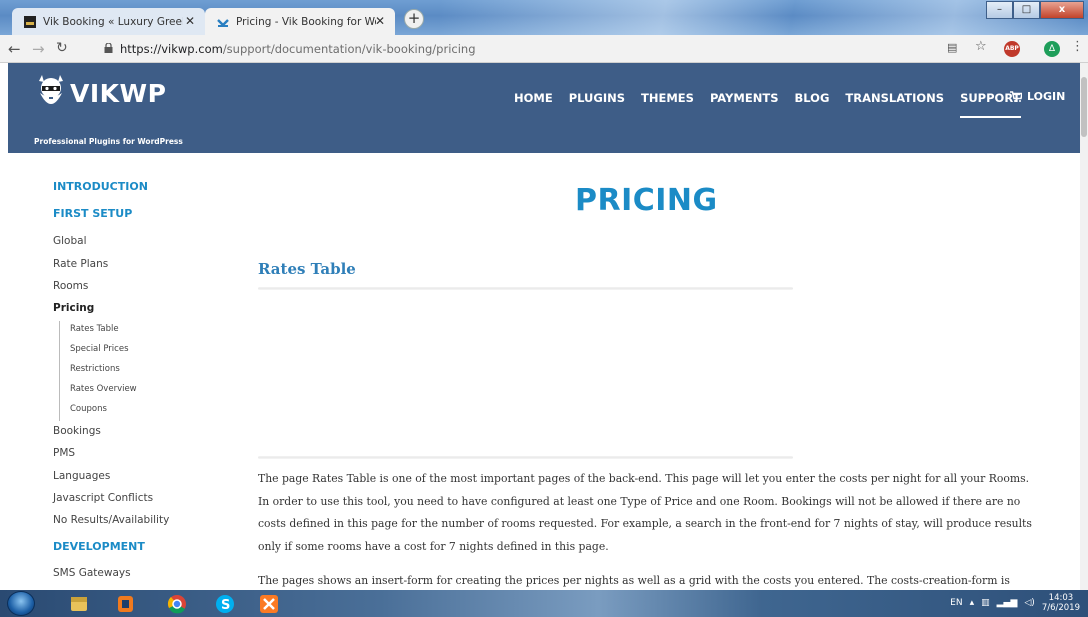 This screenshot has height=617, width=1088. Describe the element at coordinates (894, 98) in the screenshot. I see `nav-translations: TRANSLATIONS` at that location.